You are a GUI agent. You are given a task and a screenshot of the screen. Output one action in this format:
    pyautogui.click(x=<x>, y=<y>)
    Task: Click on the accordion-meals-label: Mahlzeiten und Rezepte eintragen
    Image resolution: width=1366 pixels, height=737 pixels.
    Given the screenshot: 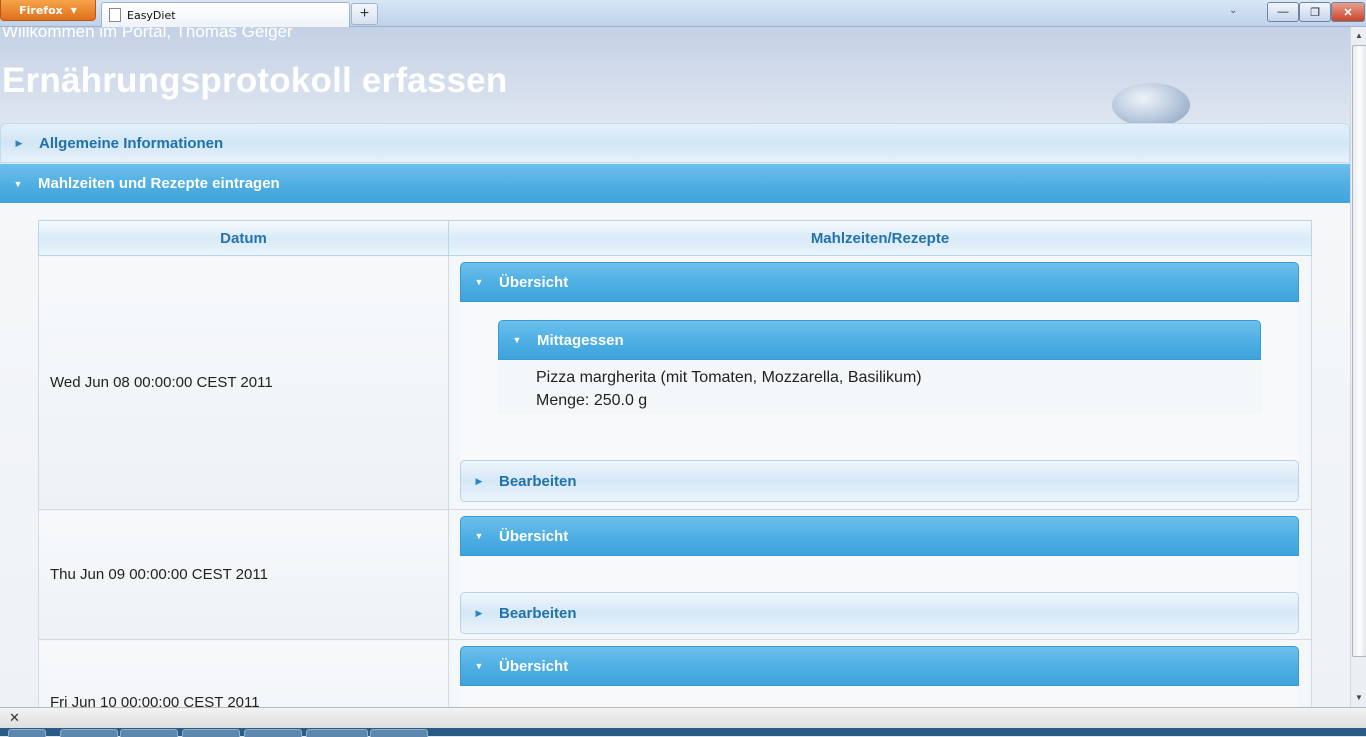 What is the action you would take?
    pyautogui.click(x=159, y=183)
    